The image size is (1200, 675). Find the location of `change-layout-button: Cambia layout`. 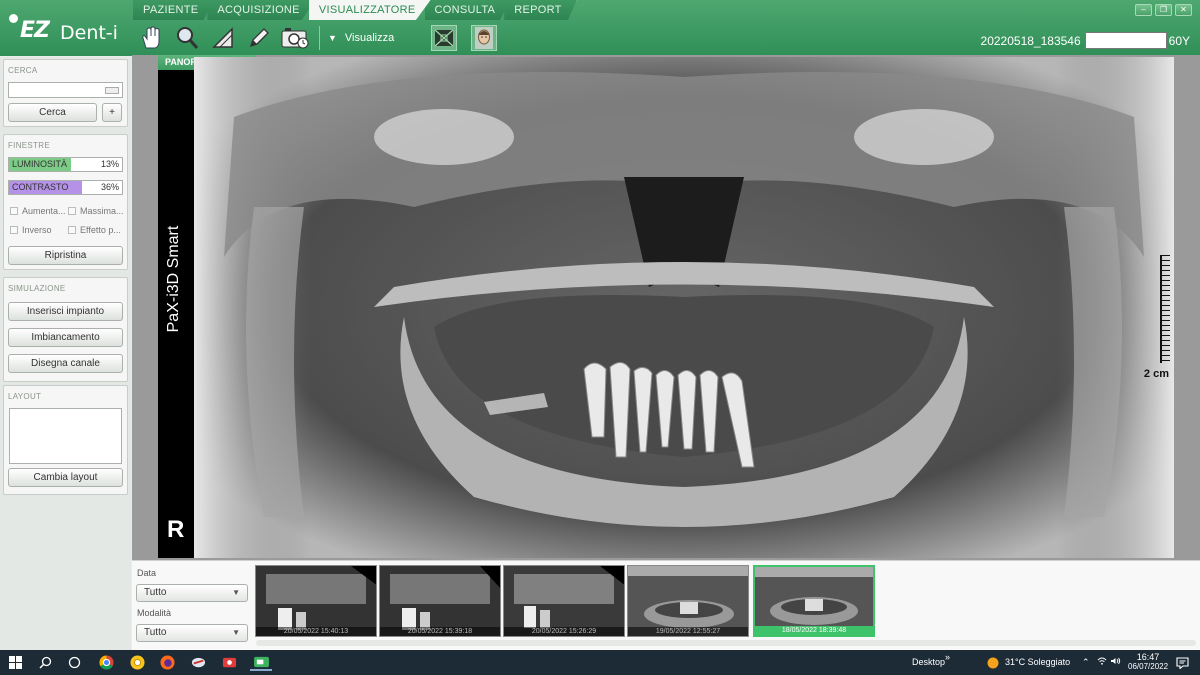

change-layout-button: Cambia layout is located at coordinates (65, 477).